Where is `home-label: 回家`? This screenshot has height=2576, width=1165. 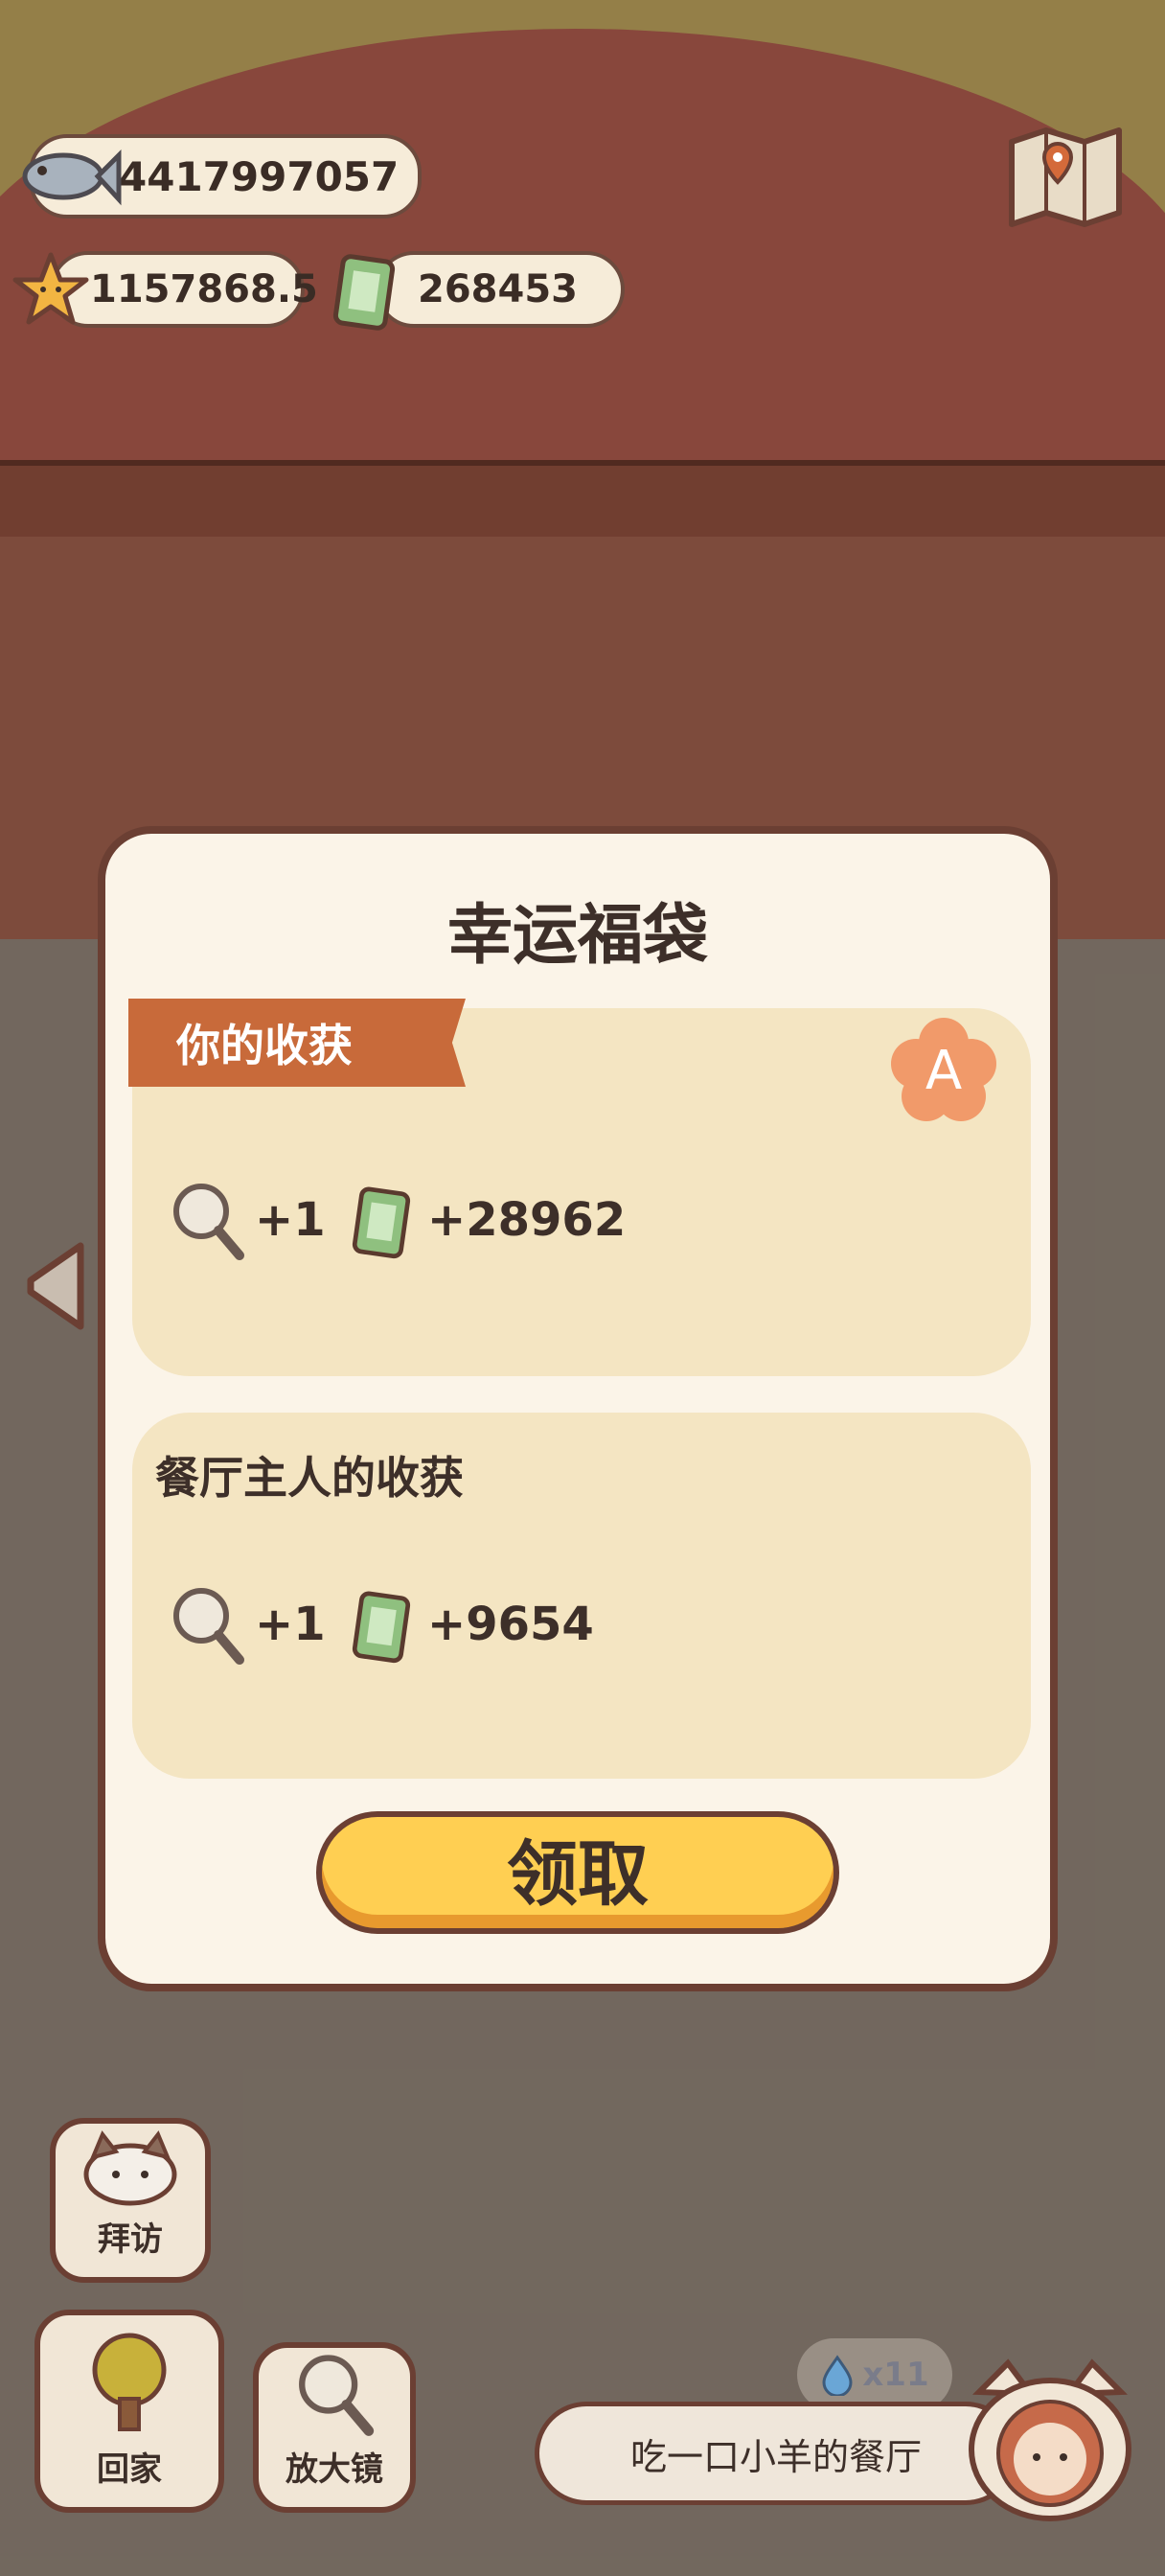
home-label: 回家 is located at coordinates (129, 2469).